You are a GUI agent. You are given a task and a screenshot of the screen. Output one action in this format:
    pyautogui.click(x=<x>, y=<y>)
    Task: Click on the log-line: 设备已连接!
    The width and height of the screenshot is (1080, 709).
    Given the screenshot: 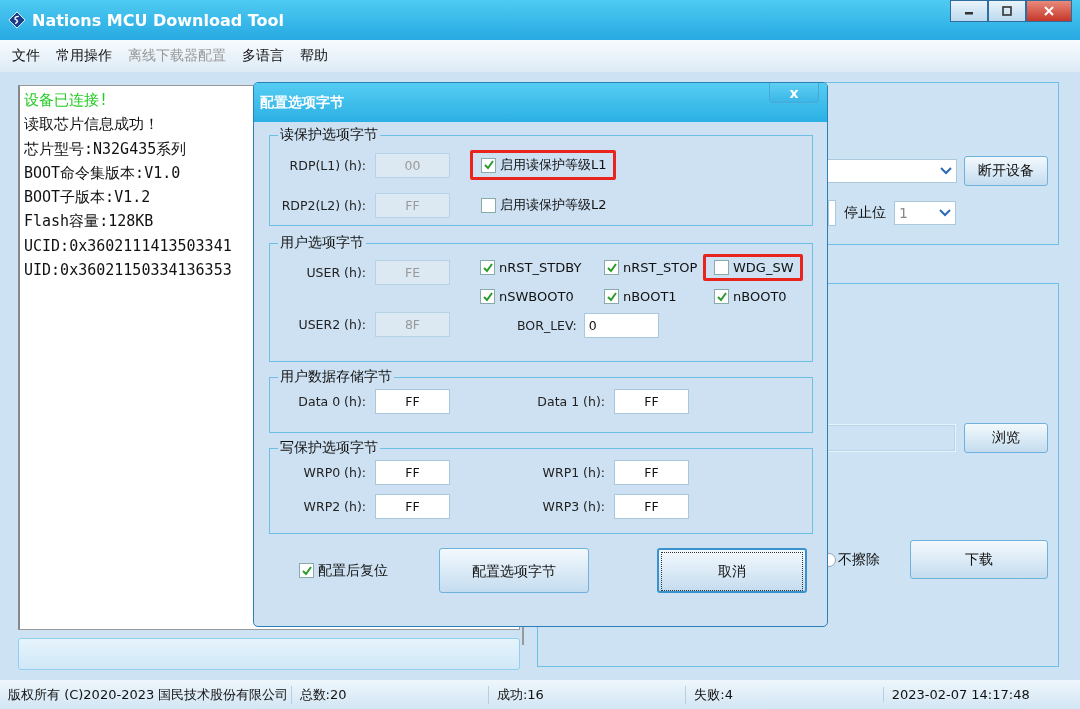 What is the action you would take?
    pyautogui.click(x=66, y=100)
    